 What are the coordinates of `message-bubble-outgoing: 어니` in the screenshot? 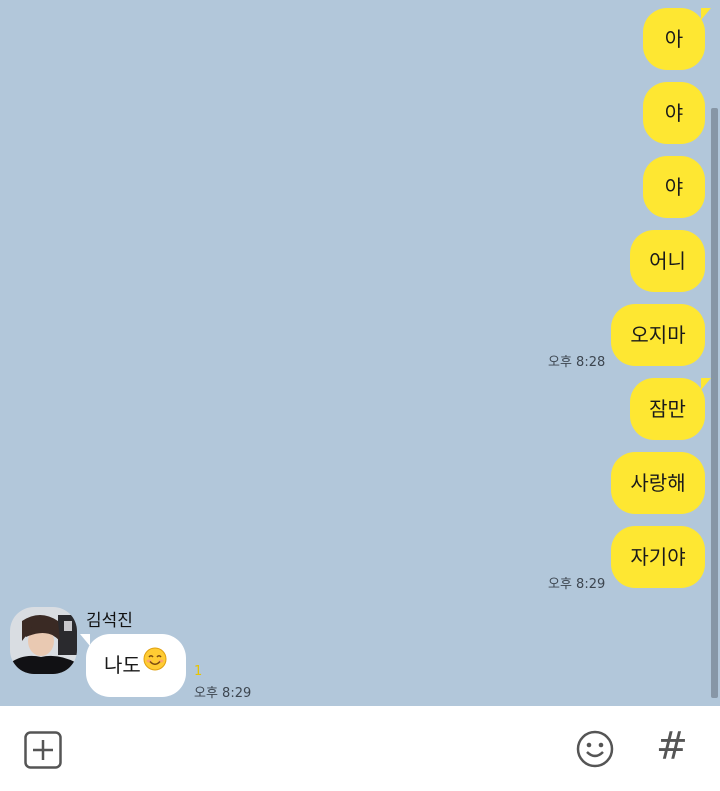 It's located at (667, 261).